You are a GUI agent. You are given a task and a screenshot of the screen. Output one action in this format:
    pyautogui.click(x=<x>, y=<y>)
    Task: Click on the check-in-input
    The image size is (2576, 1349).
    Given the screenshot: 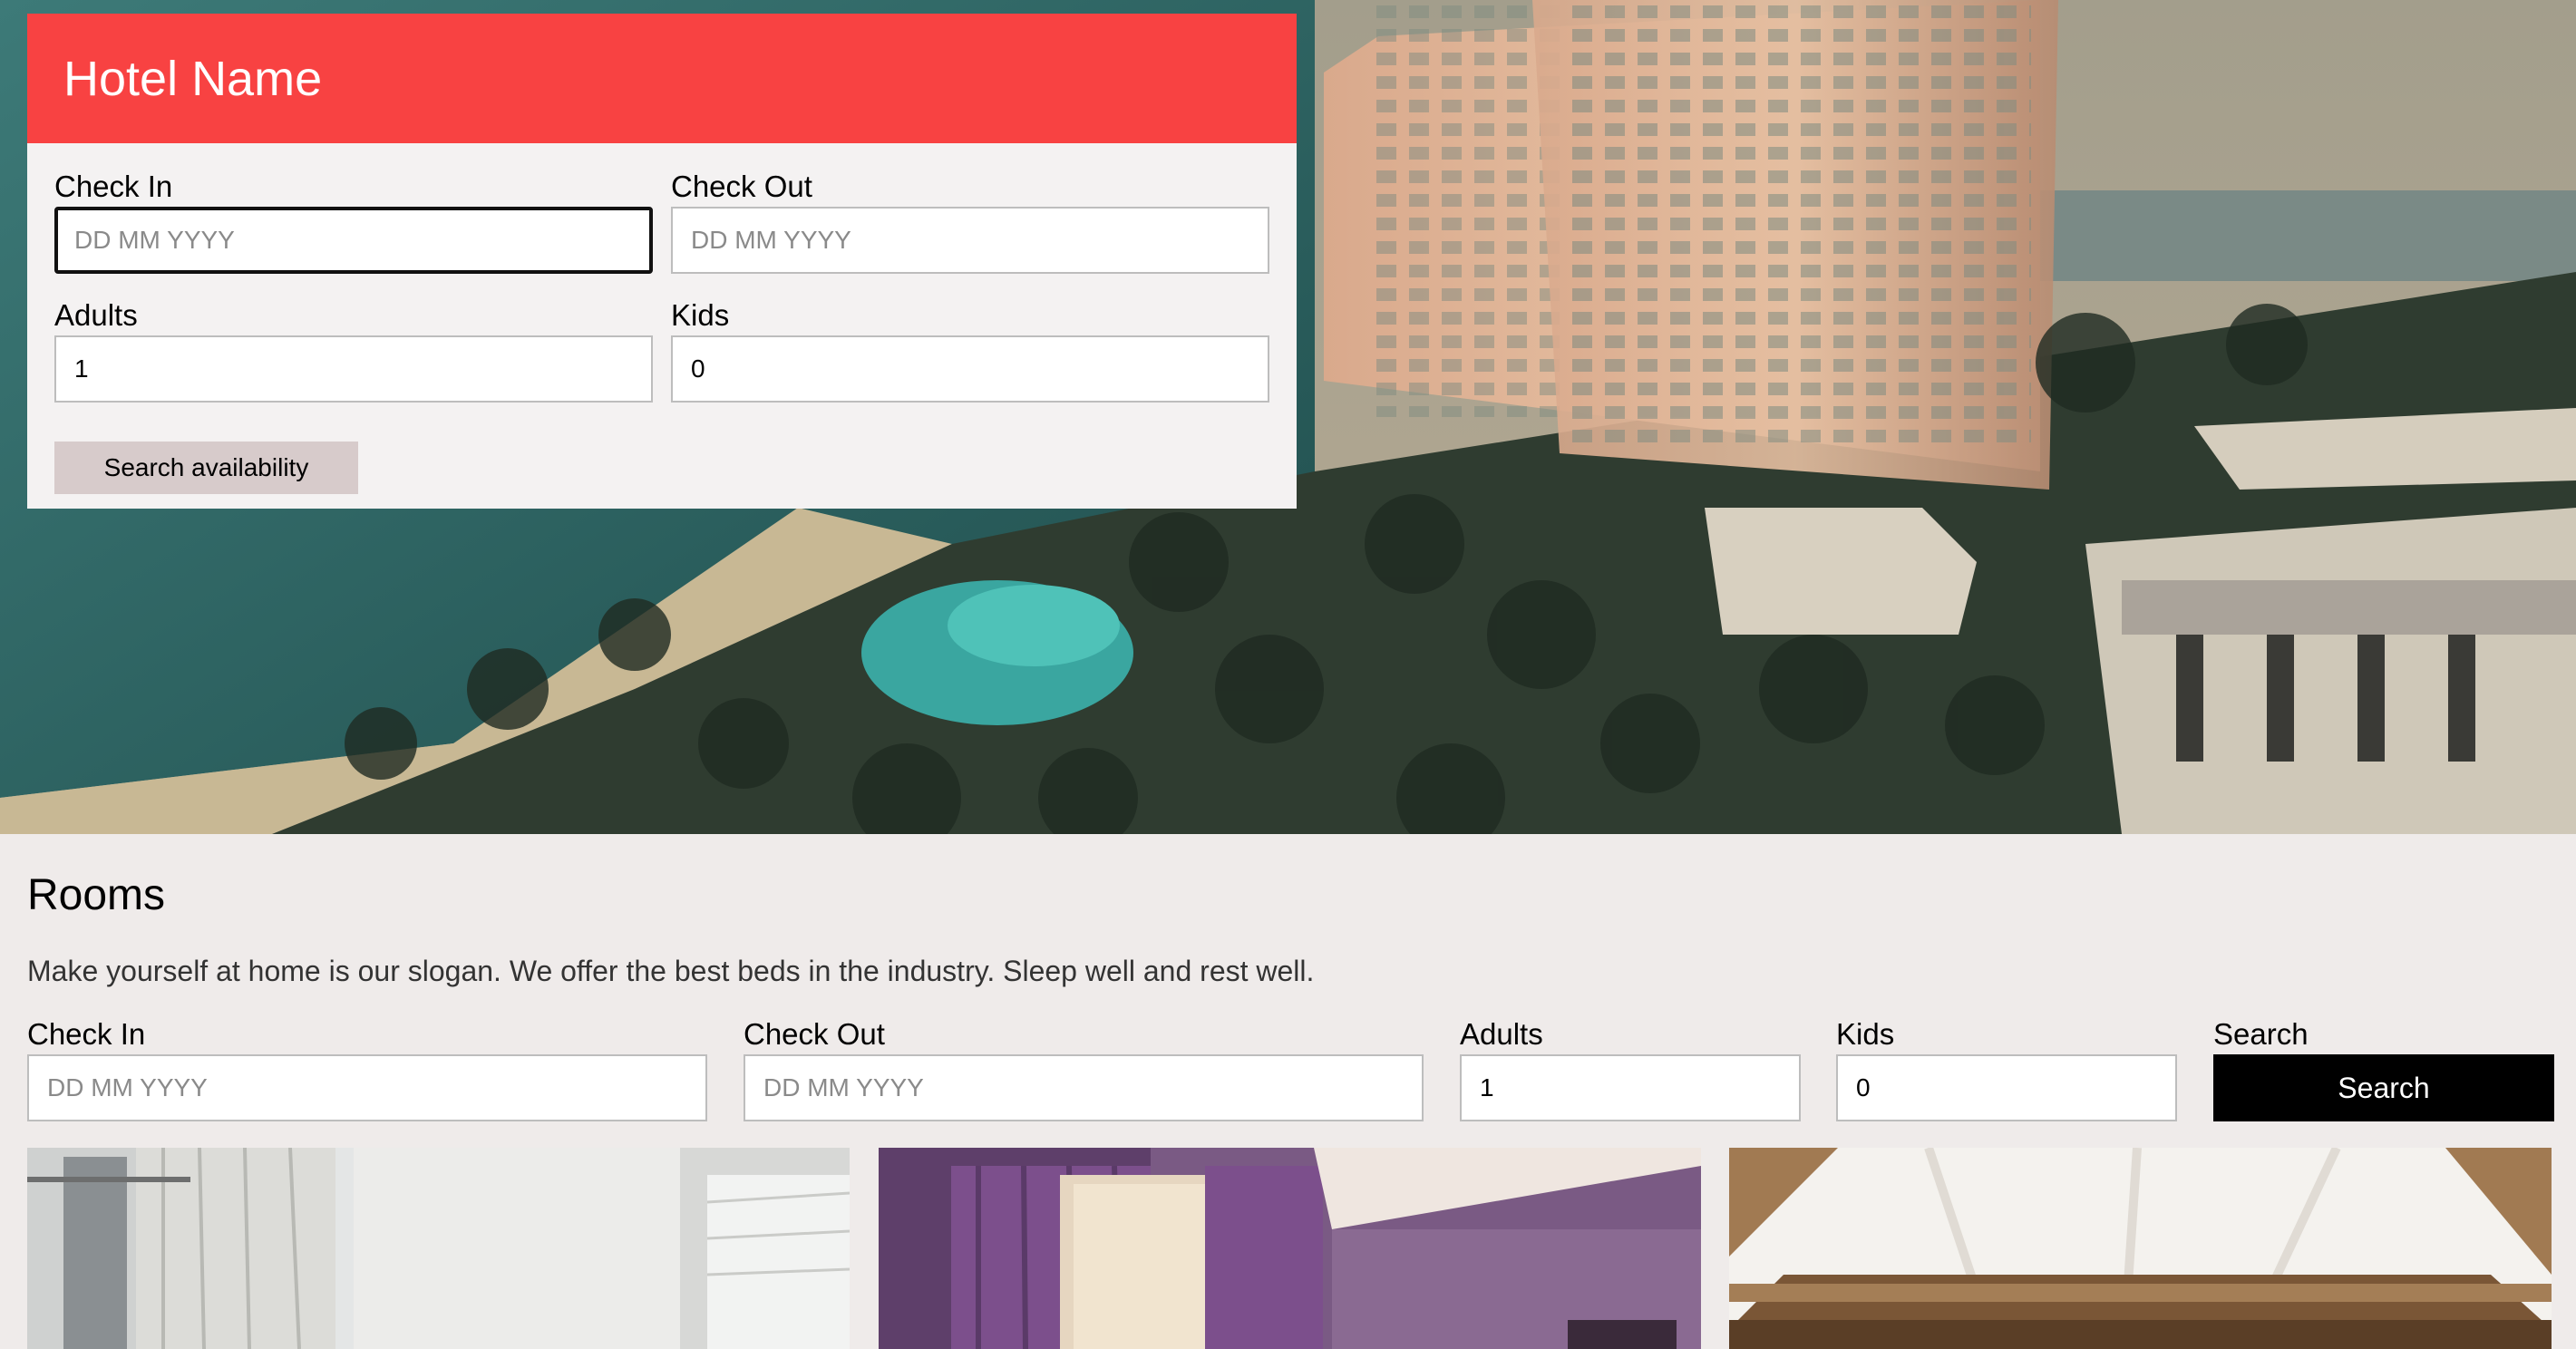 What is the action you would take?
    pyautogui.click(x=353, y=240)
    